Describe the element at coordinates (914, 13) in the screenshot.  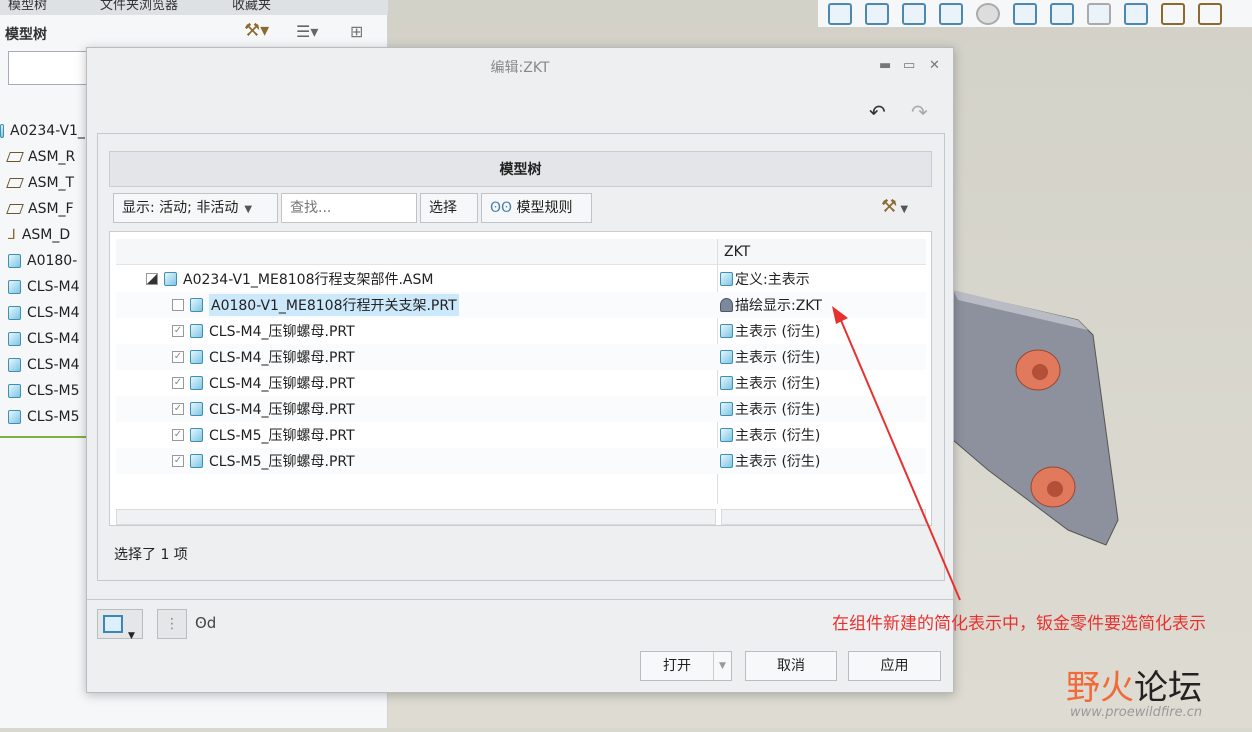
I see `zoom-out-icon` at that location.